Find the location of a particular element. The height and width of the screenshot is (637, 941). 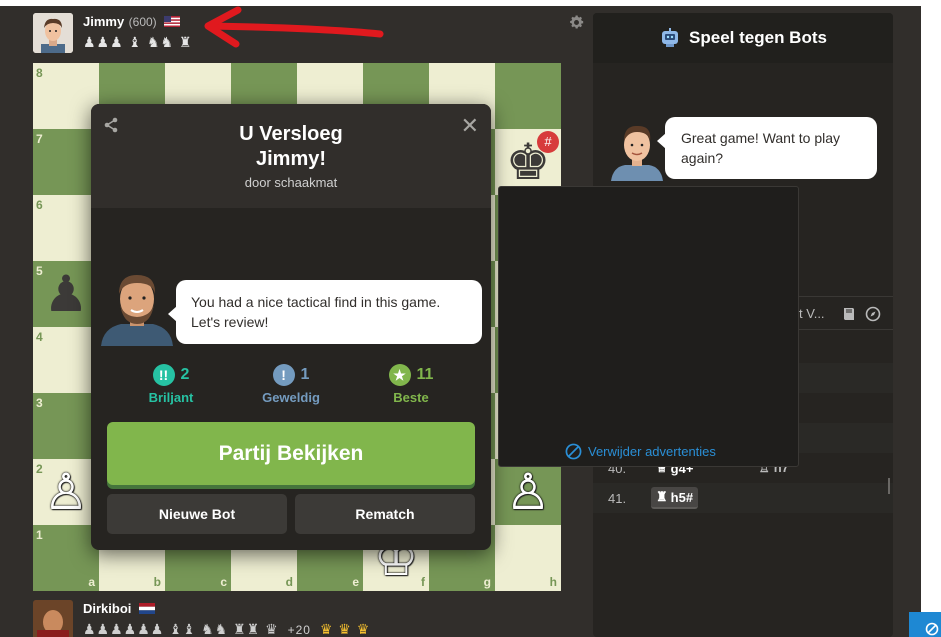

square-a2: 2 ♙ is located at coordinates (66, 492).